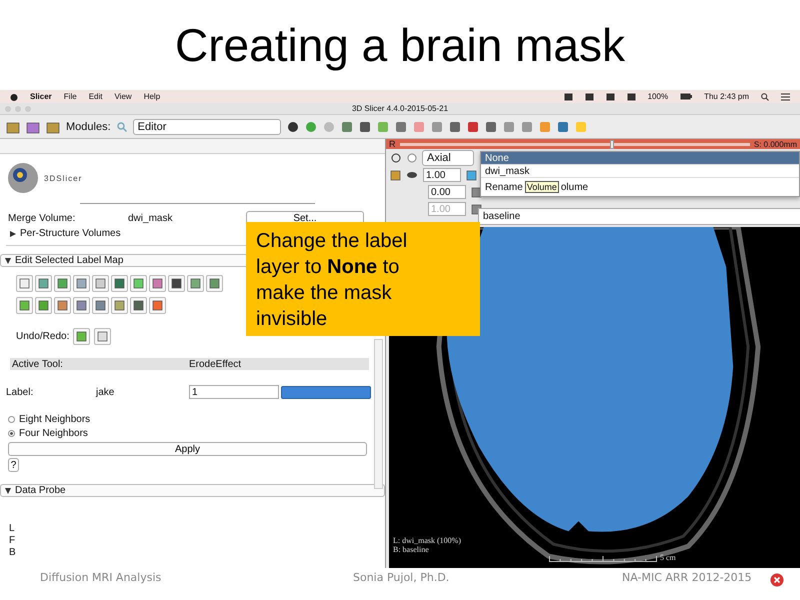 This screenshot has width=800, height=600. Describe the element at coordinates (412, 175) in the screenshot. I see `eye-icon` at that location.